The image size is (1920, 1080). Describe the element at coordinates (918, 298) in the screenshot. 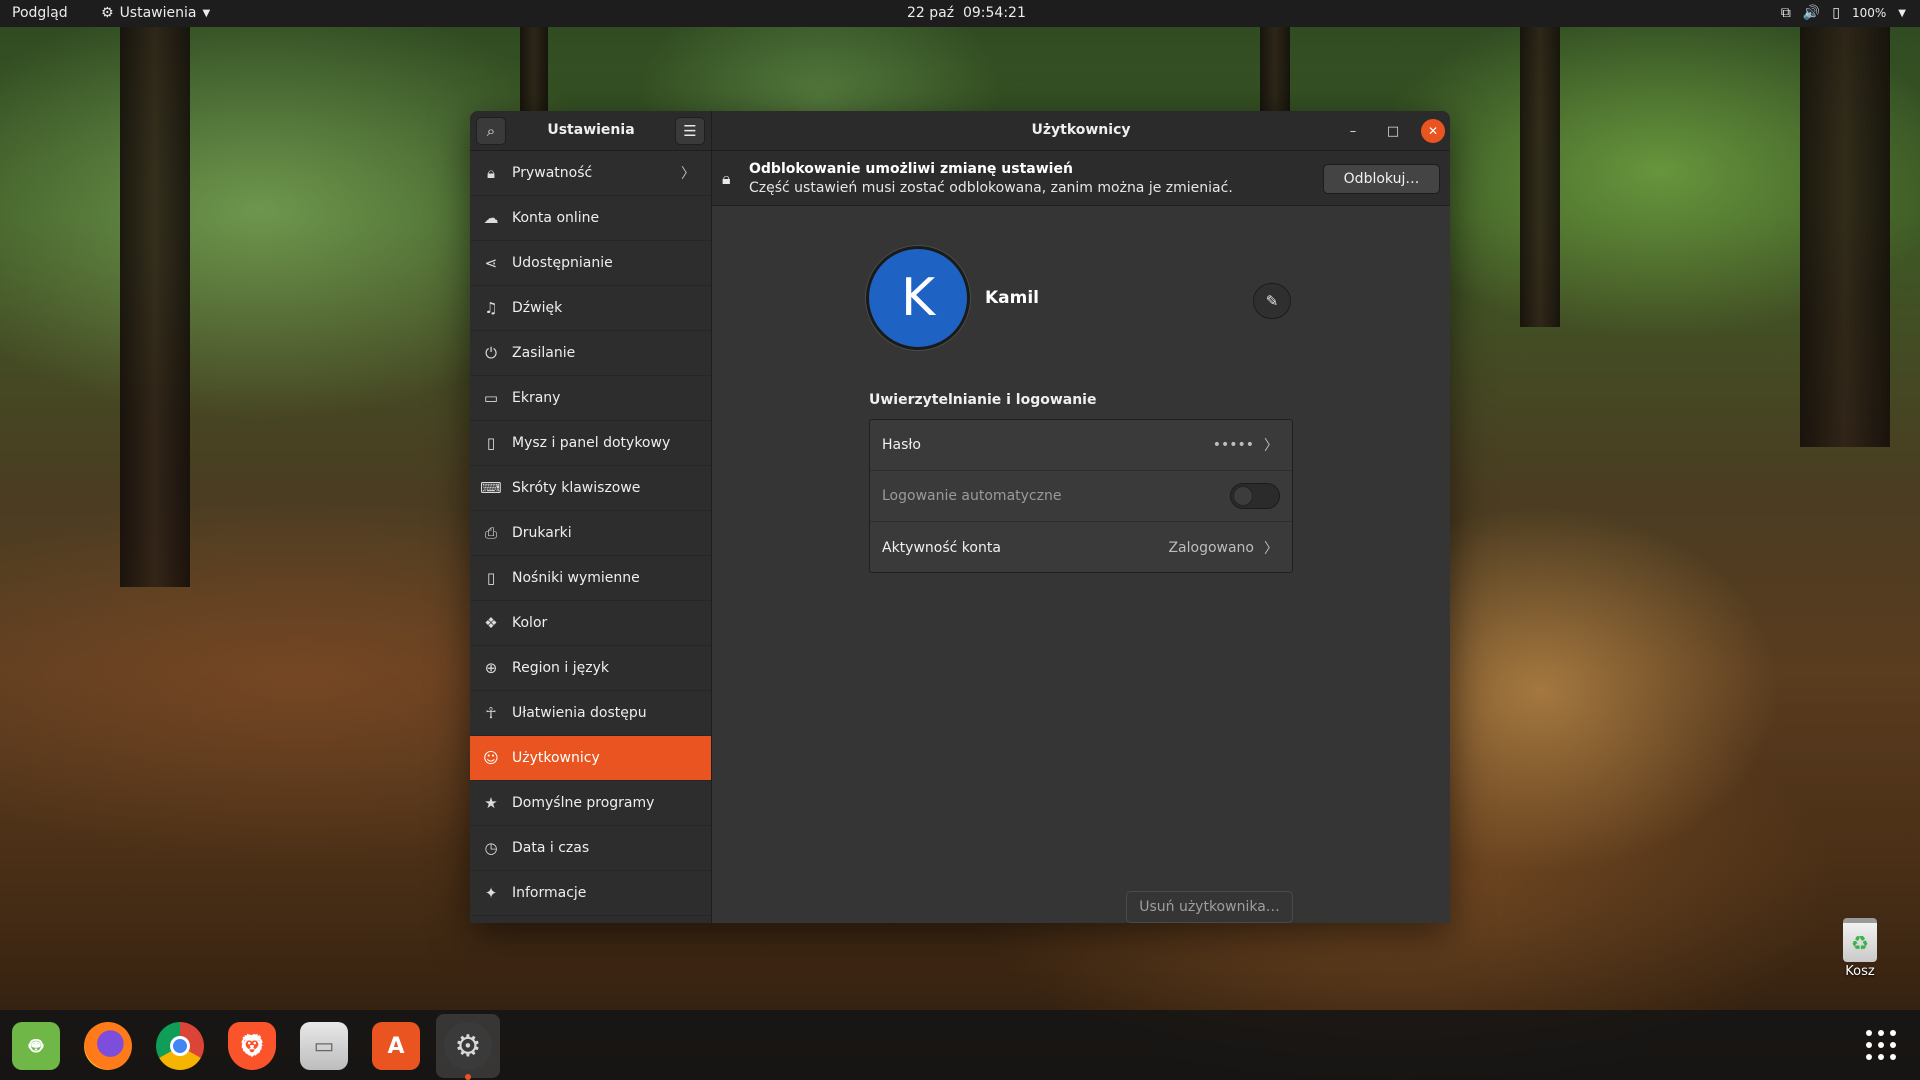

I see `avatar: K` at that location.